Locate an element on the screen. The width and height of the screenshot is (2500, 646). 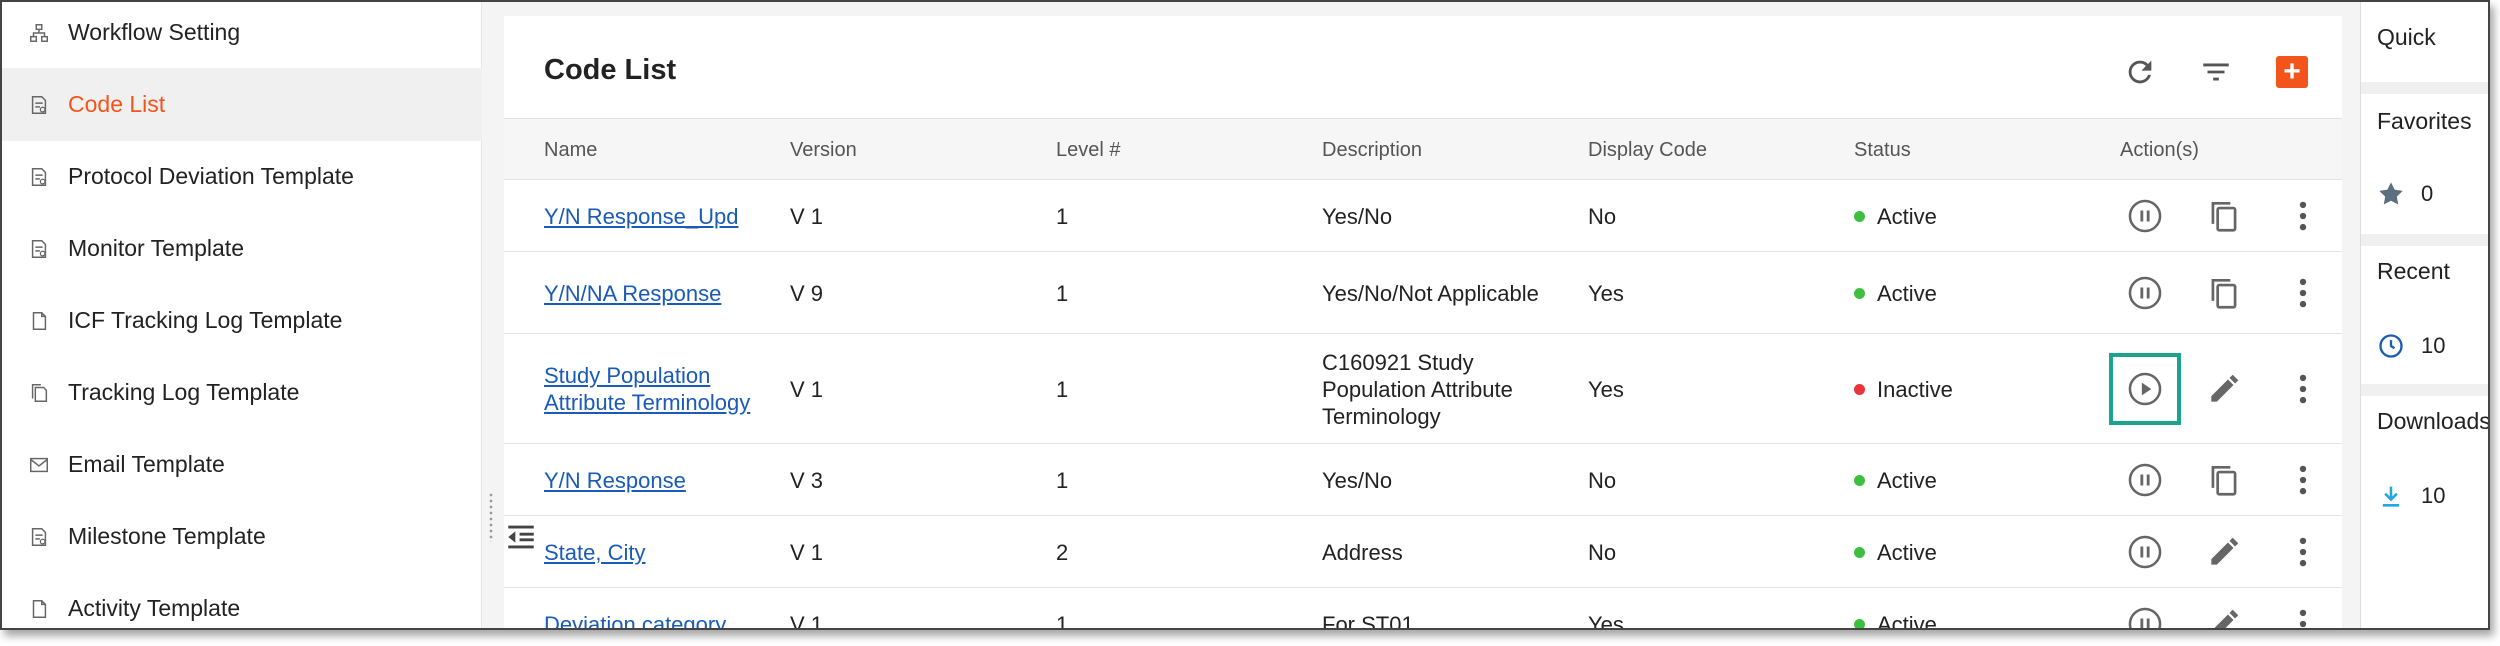
sidebar-item-label: Tracking Log Template is located at coordinates (184, 392).